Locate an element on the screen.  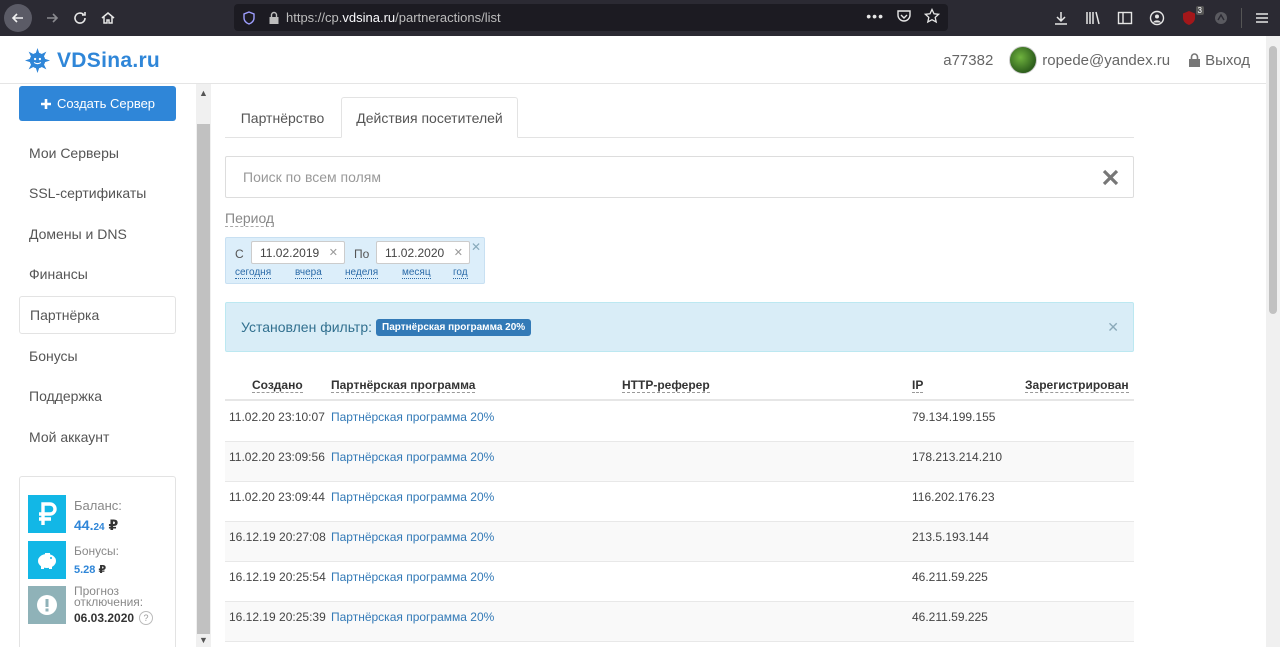
search-box is located at coordinates (679, 177).